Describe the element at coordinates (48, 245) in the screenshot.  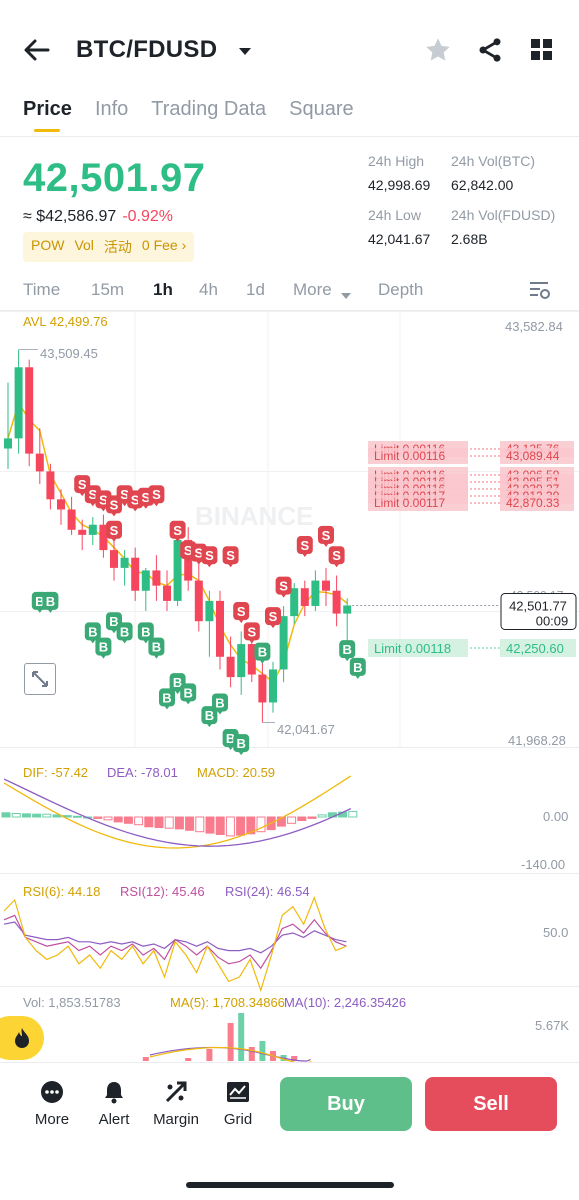
I see `tag-pow: POW` at that location.